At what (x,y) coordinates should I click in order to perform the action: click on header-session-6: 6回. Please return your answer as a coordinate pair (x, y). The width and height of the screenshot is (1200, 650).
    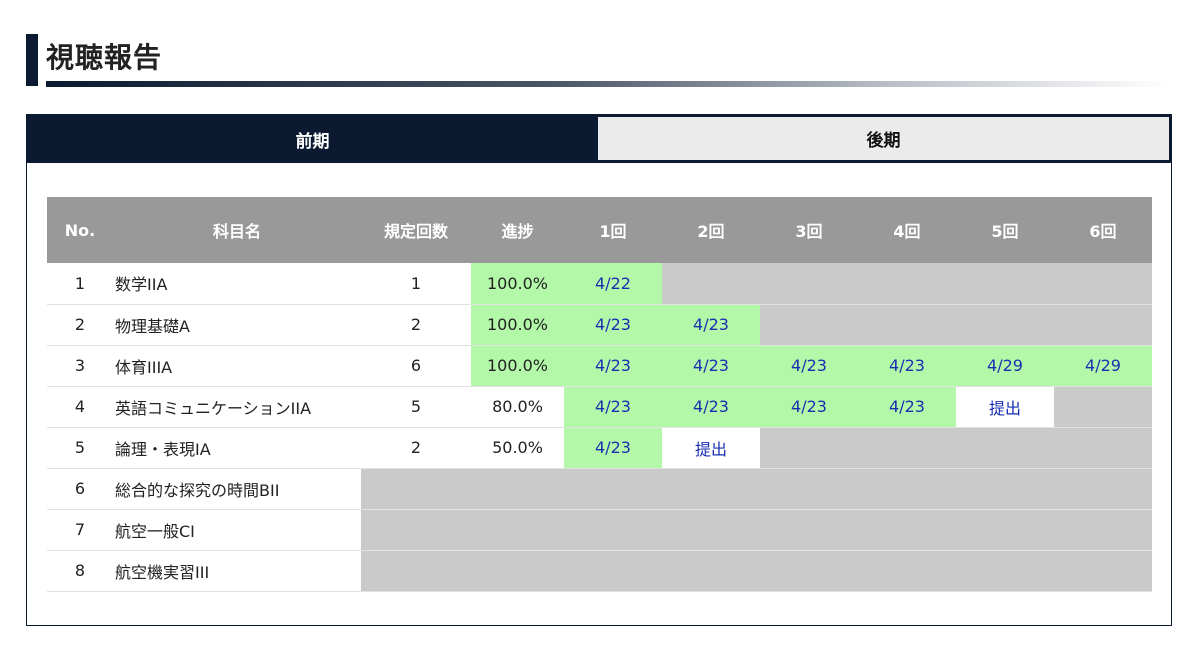
    Looking at the image, I should click on (1103, 230).